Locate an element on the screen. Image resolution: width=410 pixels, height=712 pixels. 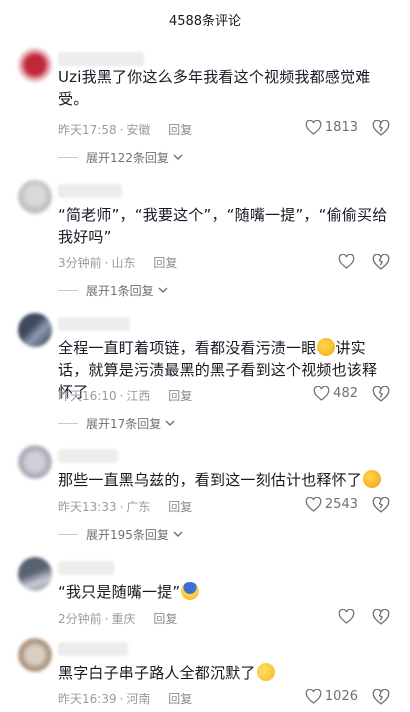
comment-time: 昨天16:10 is located at coordinates (87, 396).